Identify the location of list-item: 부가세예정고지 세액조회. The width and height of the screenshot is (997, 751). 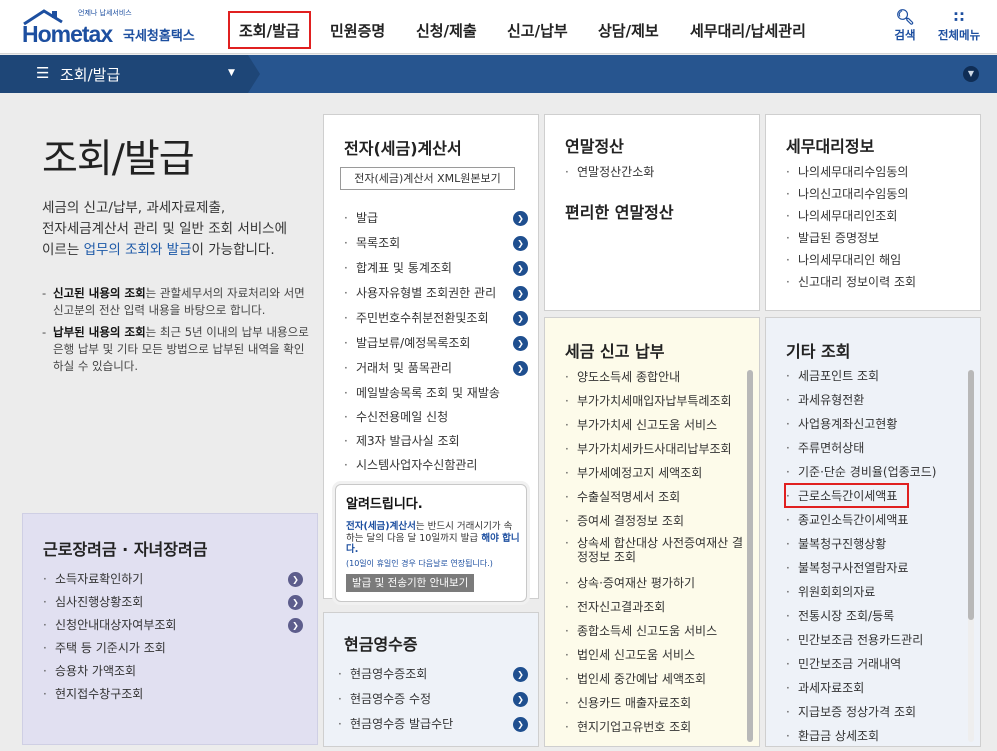
(652, 476).